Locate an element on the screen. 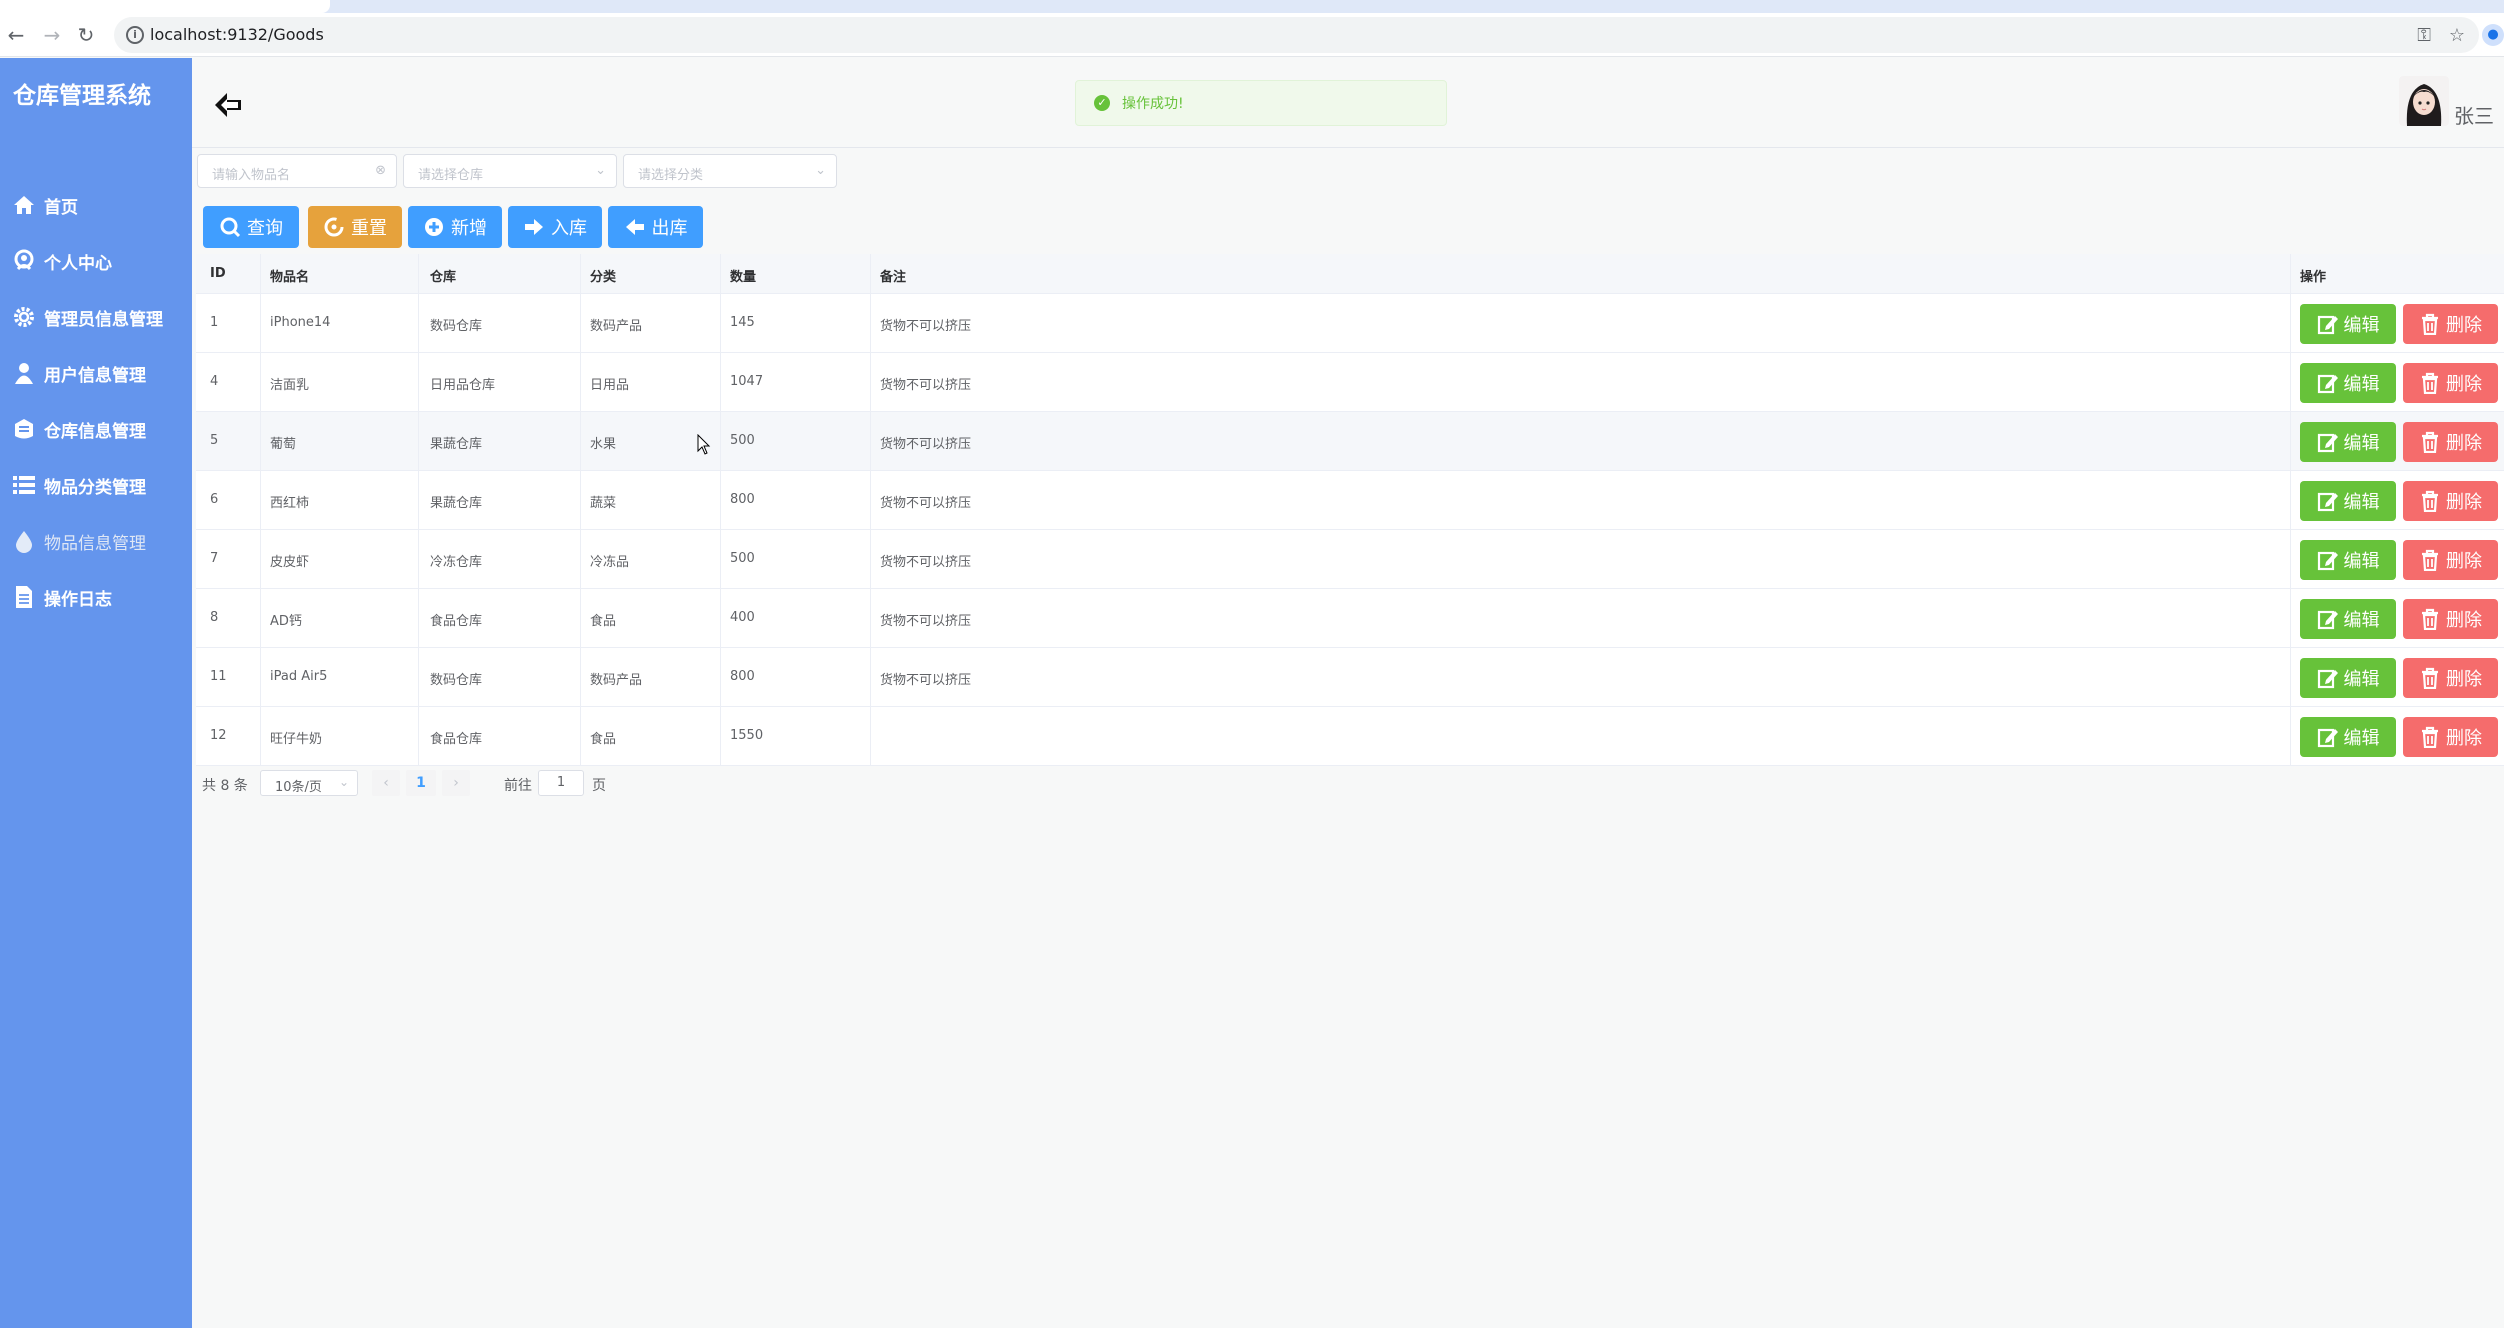  browser-active-tab is located at coordinates (165, 6).